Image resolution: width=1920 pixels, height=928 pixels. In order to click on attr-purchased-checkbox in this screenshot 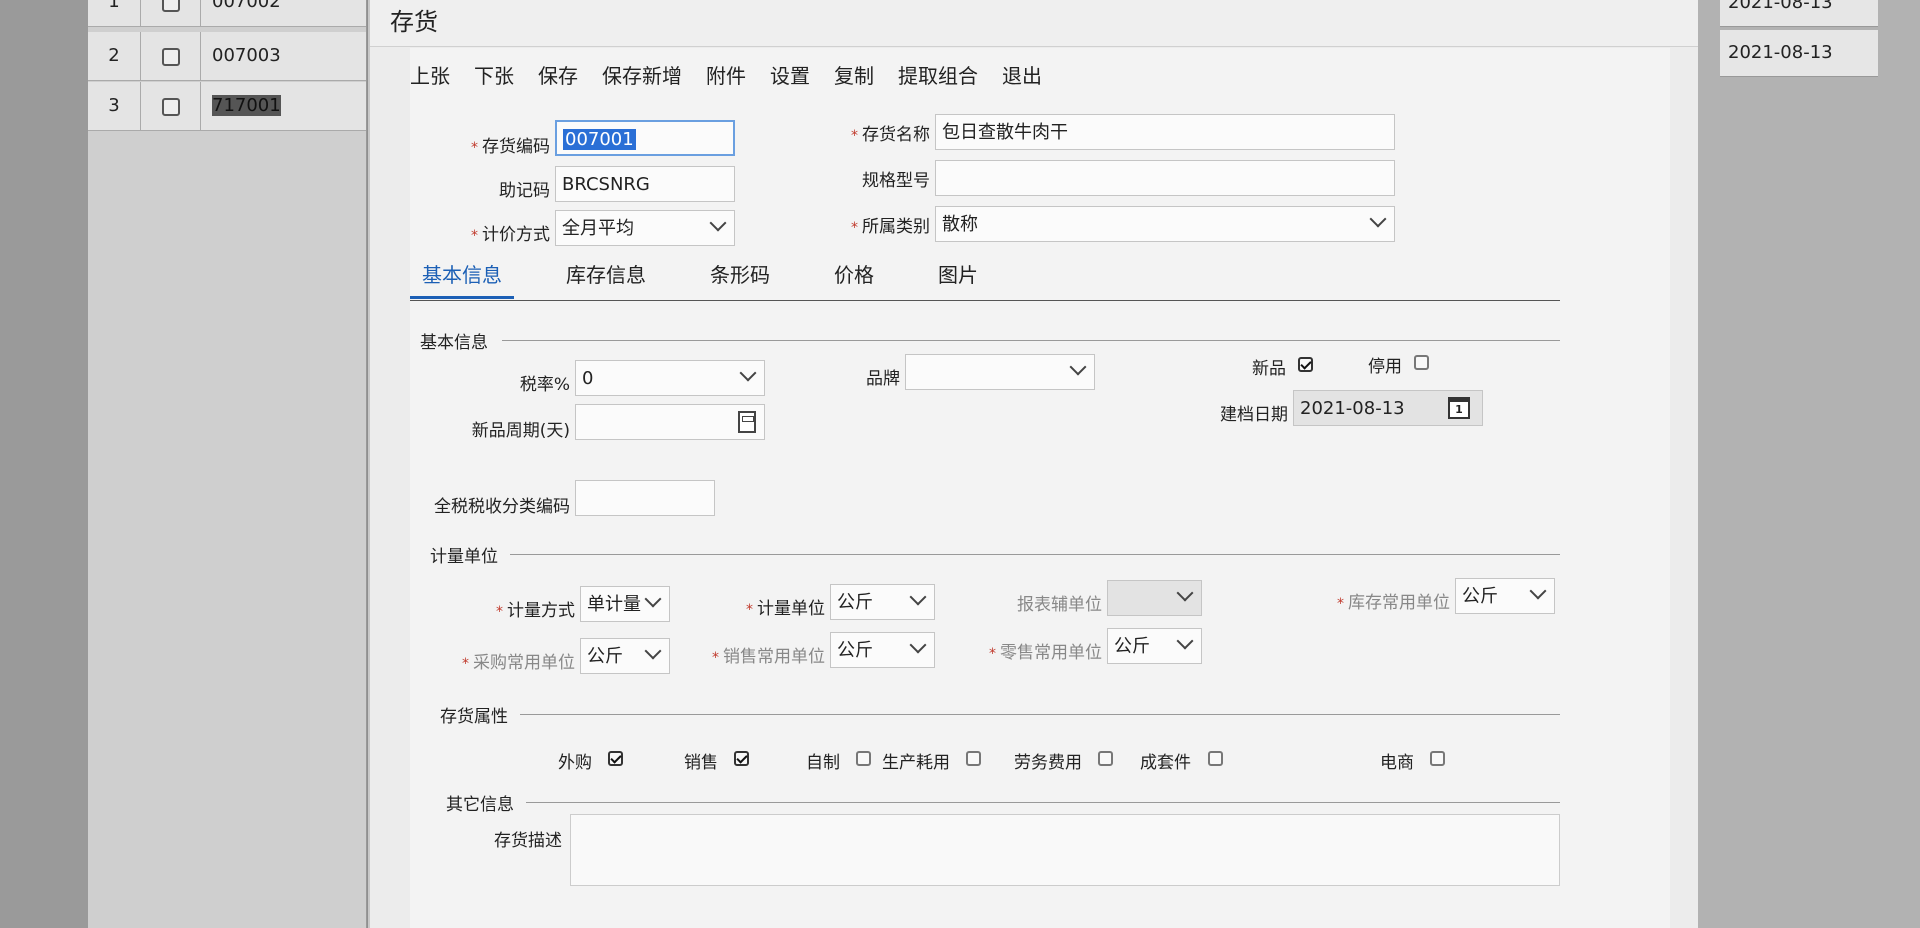, I will do `click(615, 758)`.